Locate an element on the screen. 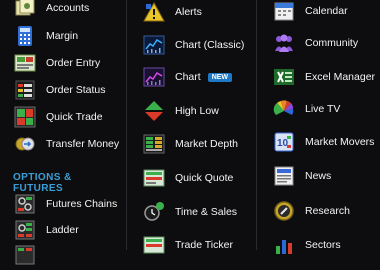 Image resolution: width=380 pixels, height=270 pixels. menu-item-label: News is located at coordinates (318, 176).